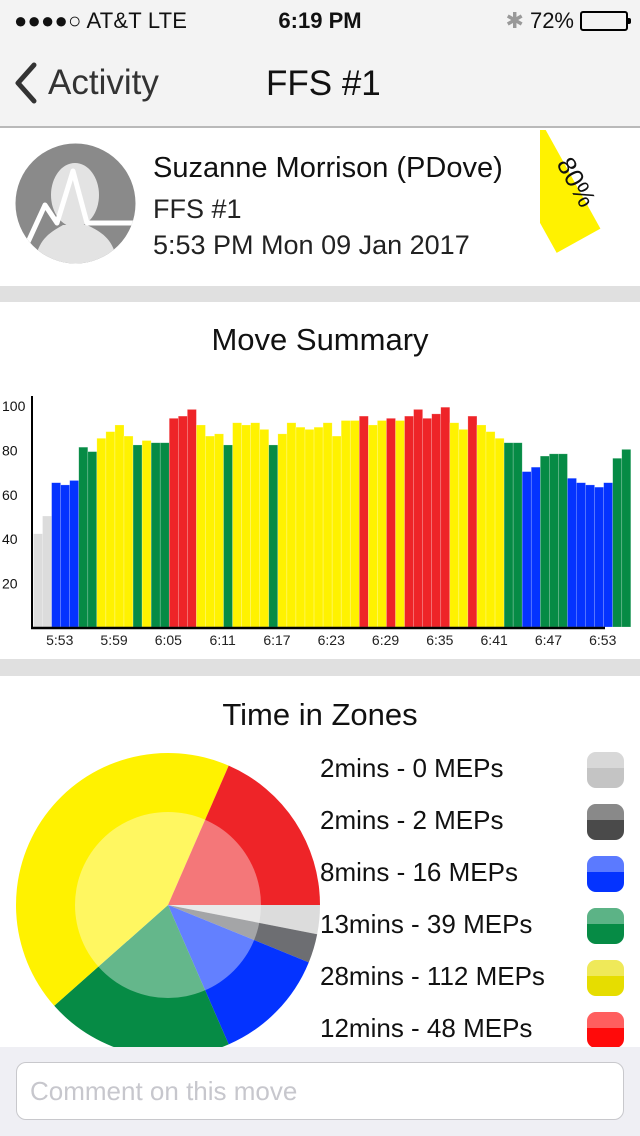  I want to click on user-name: Suzanne Morrison (PDove), so click(328, 168).